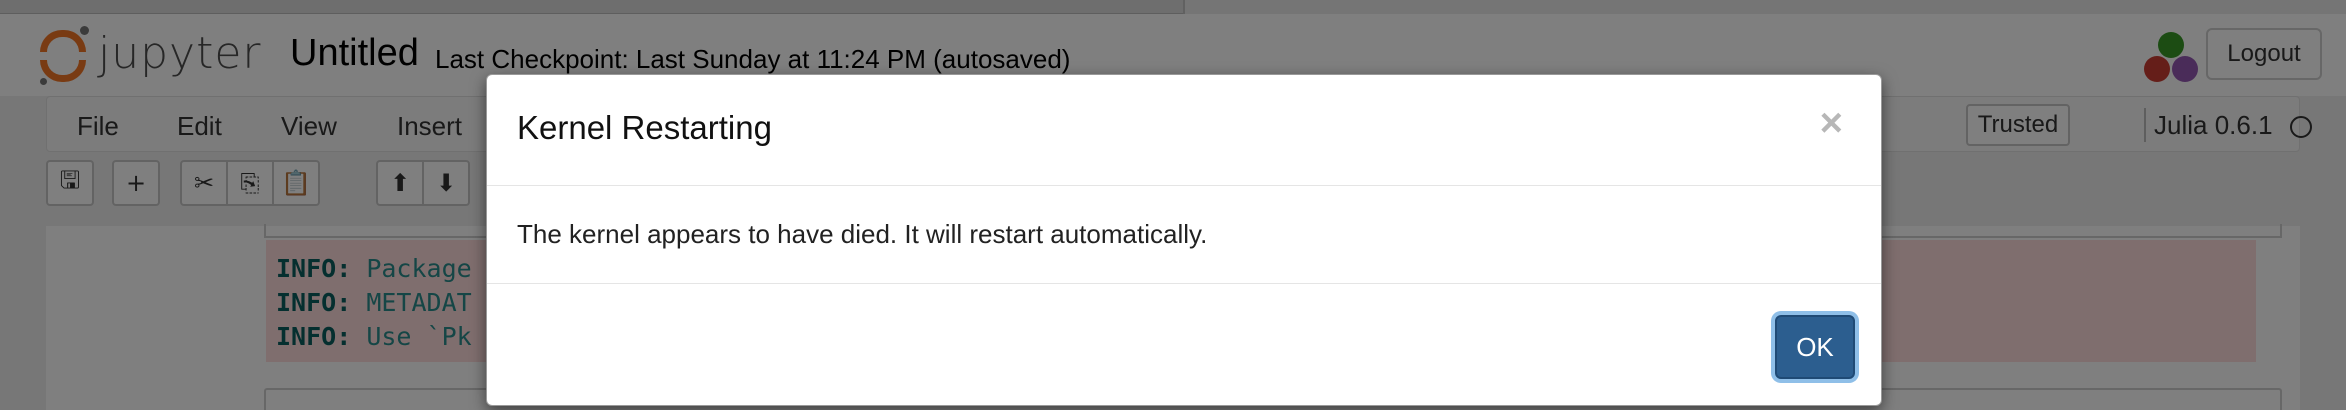  What do you see at coordinates (644, 127) in the screenshot?
I see `dialog-title: Kernel Restarting` at bounding box center [644, 127].